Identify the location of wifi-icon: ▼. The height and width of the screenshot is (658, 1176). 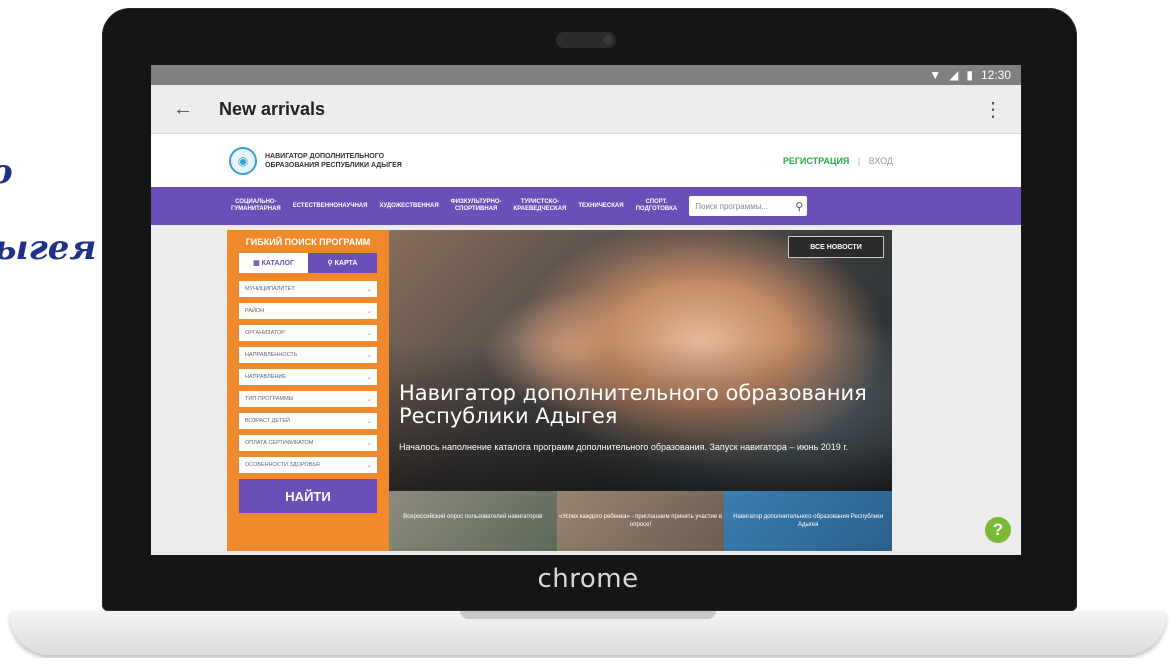
(935, 75).